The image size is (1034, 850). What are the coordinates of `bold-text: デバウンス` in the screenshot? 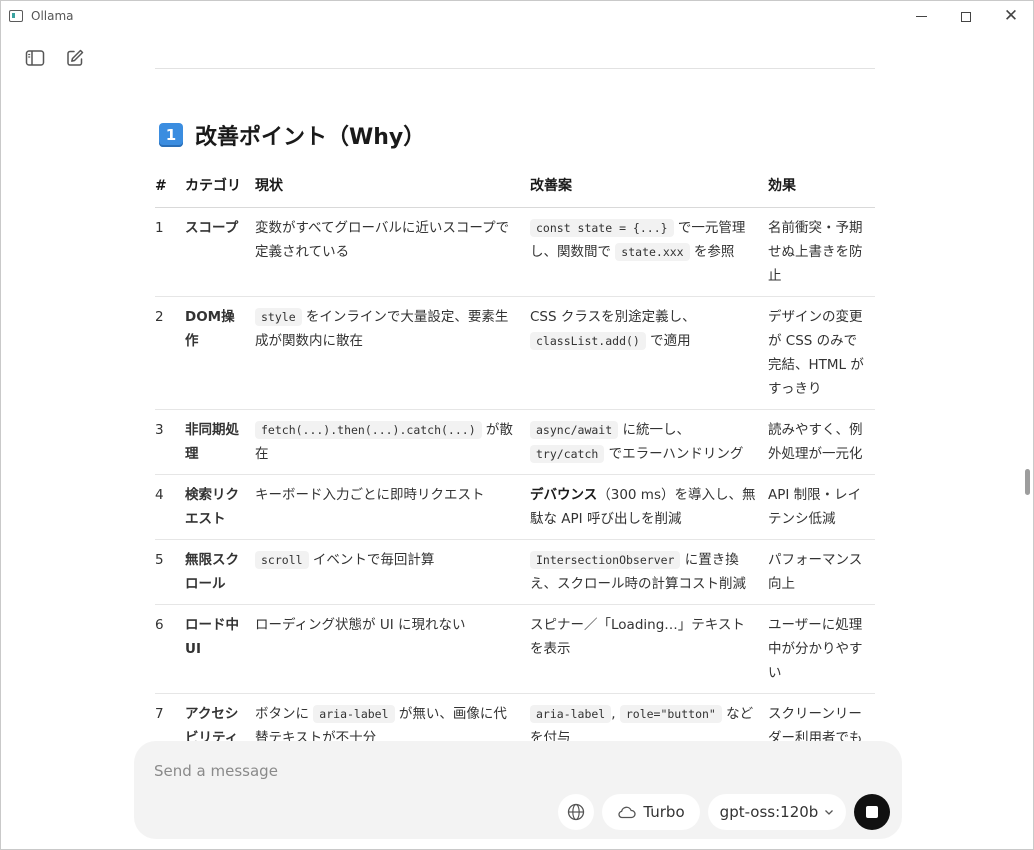 It's located at (564, 495).